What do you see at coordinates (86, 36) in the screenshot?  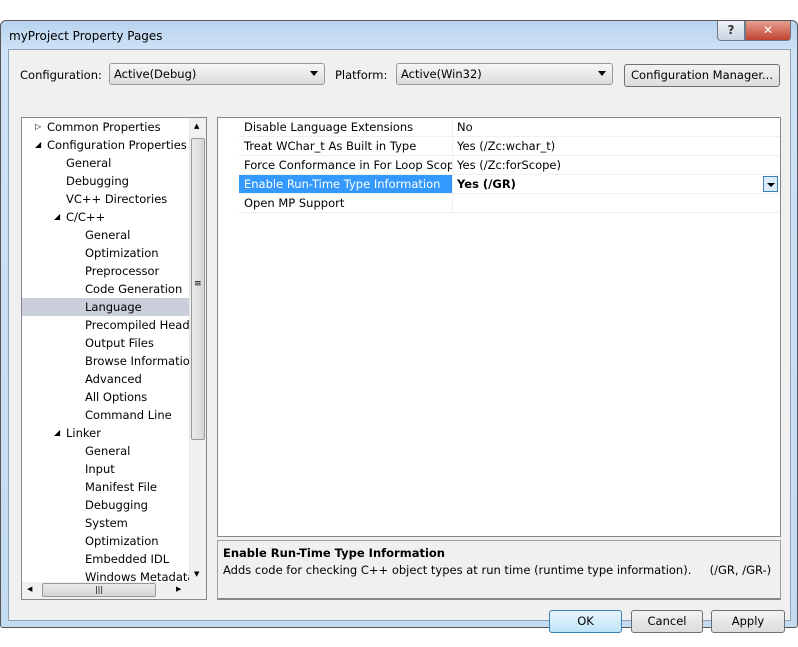 I see `window-title: myProject Property Pages` at bounding box center [86, 36].